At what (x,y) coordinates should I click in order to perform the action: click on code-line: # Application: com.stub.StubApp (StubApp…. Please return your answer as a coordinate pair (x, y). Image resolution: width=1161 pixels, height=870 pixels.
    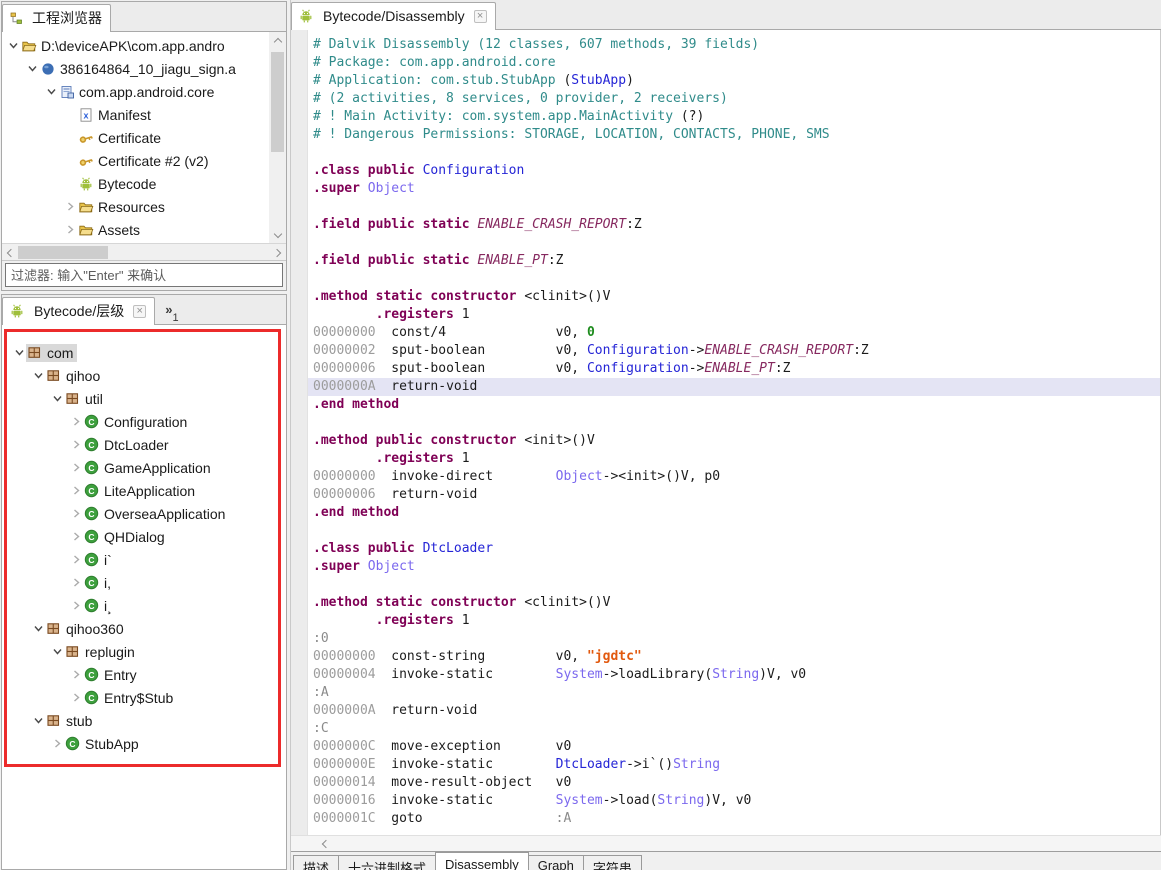
    Looking at the image, I should click on (734, 81).